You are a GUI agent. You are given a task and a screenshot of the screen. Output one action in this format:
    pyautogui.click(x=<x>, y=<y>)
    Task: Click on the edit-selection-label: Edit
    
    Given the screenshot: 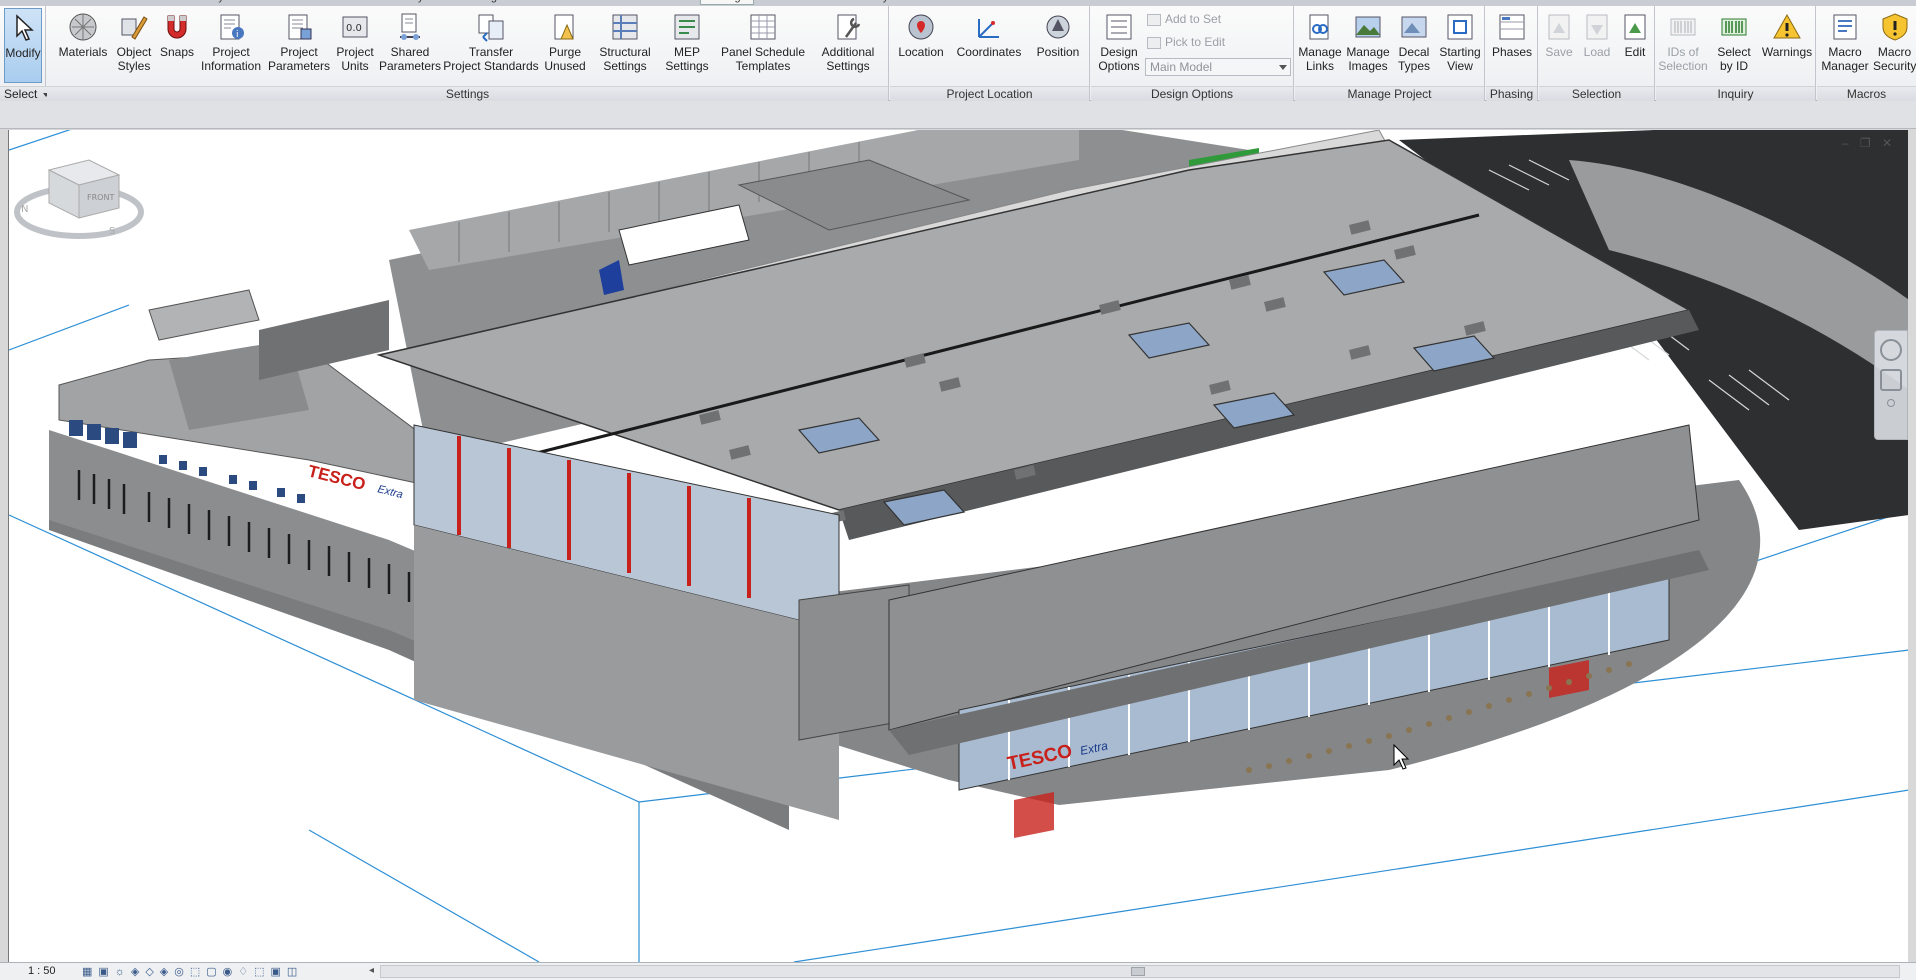 What is the action you would take?
    pyautogui.click(x=1635, y=52)
    